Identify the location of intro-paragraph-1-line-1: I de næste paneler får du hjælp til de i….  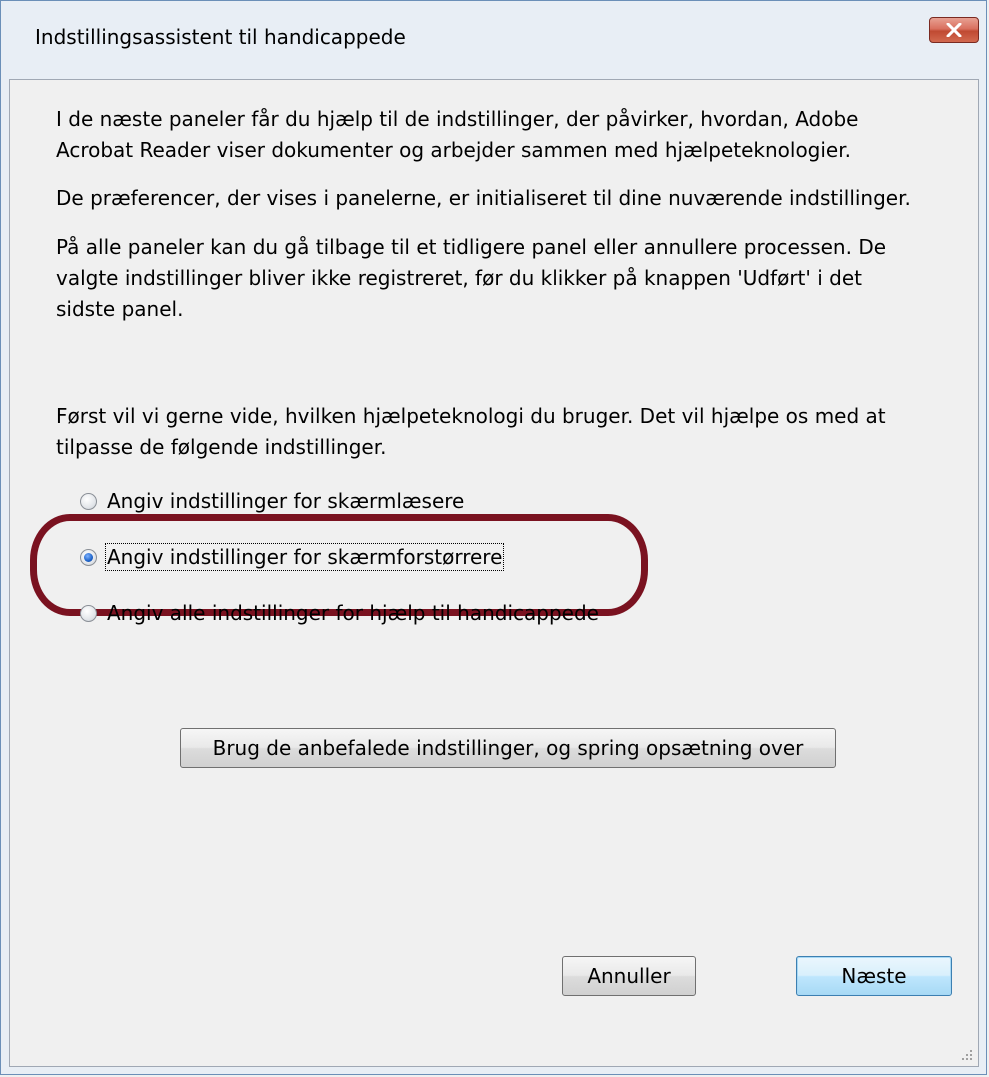
(457, 119).